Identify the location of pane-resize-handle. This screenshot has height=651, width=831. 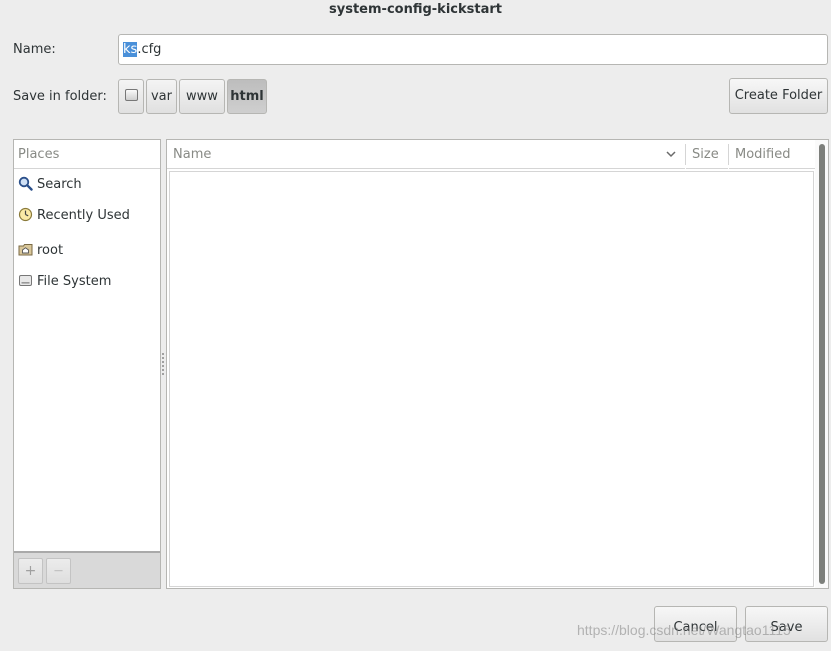
(163, 364).